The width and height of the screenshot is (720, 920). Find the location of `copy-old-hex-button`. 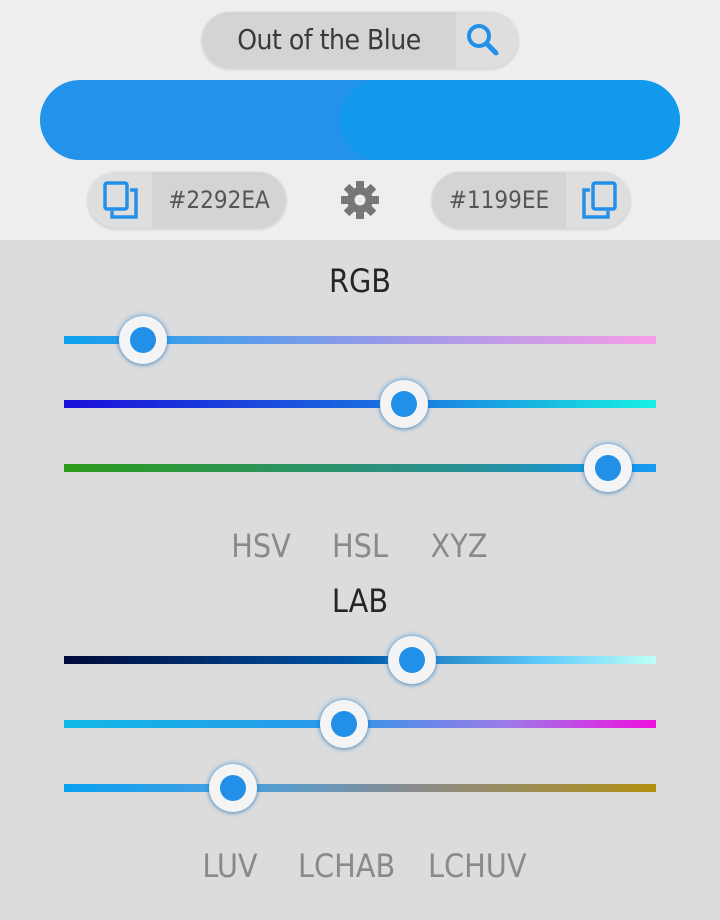

copy-old-hex-button is located at coordinates (120, 200).